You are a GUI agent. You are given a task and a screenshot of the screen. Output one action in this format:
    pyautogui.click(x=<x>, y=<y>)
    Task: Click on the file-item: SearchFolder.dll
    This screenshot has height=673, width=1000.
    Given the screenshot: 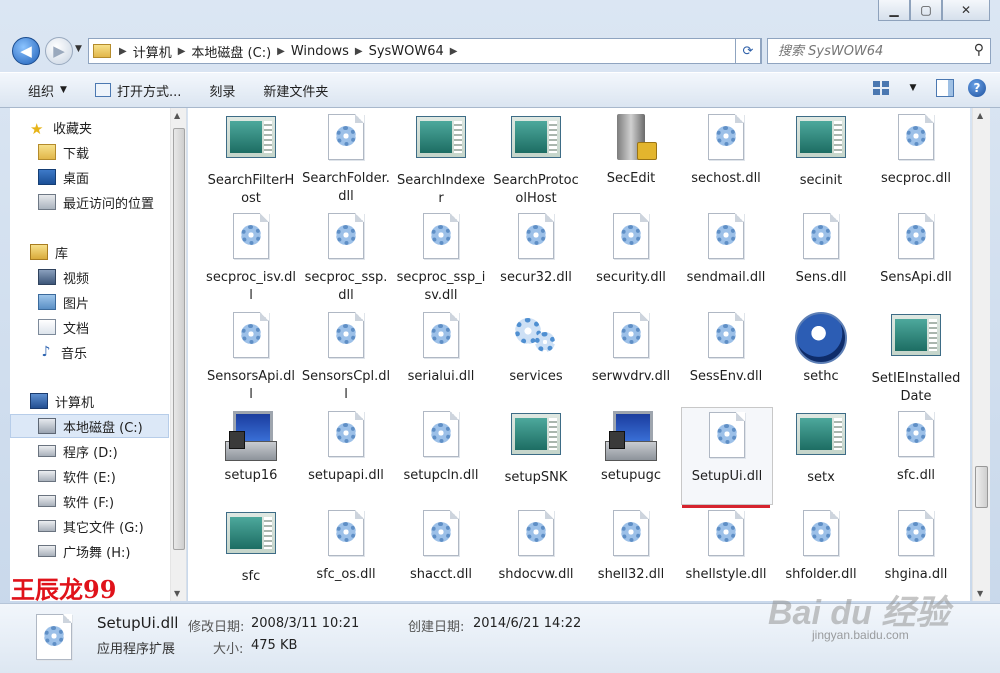 What is the action you would take?
    pyautogui.click(x=346, y=158)
    